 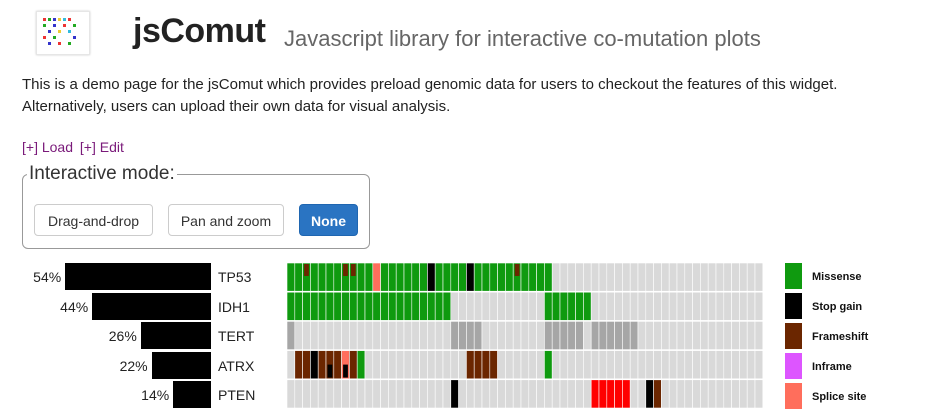 I want to click on none-mode-button: None, so click(x=328, y=220).